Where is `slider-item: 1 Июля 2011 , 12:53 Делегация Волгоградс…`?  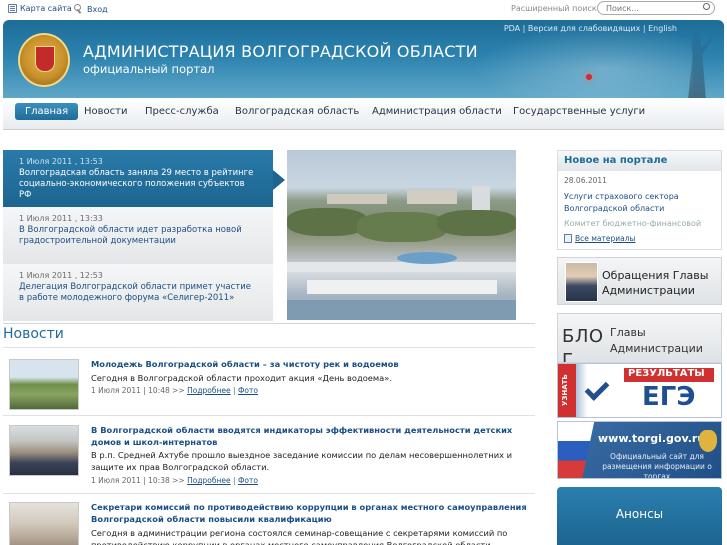 slider-item: 1 Июля 2011 , 12:53 Делегация Волгоградс… is located at coordinates (138, 292).